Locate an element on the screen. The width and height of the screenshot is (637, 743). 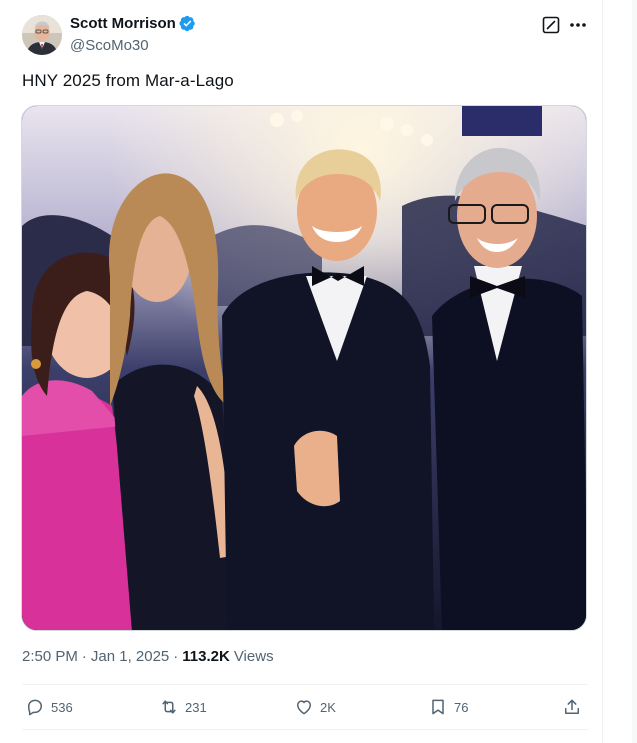
bookmark-button: 76 is located at coordinates (448, 707).